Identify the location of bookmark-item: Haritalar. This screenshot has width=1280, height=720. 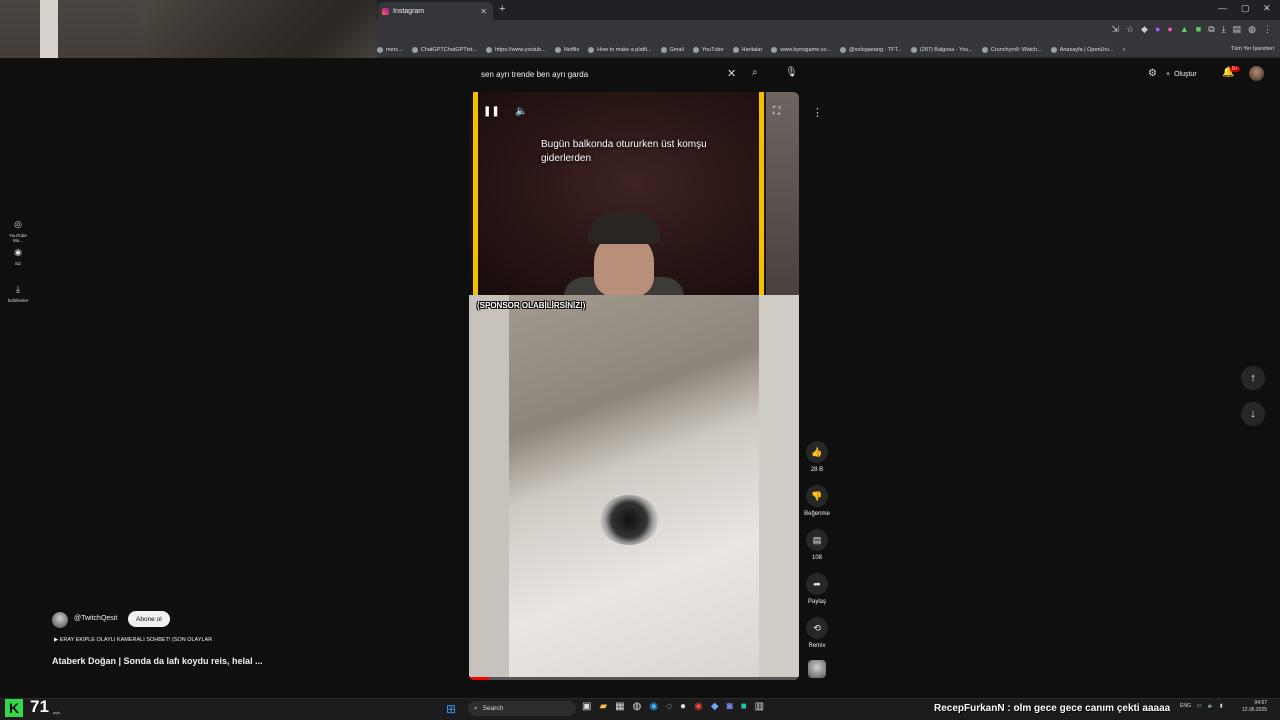
(747, 49).